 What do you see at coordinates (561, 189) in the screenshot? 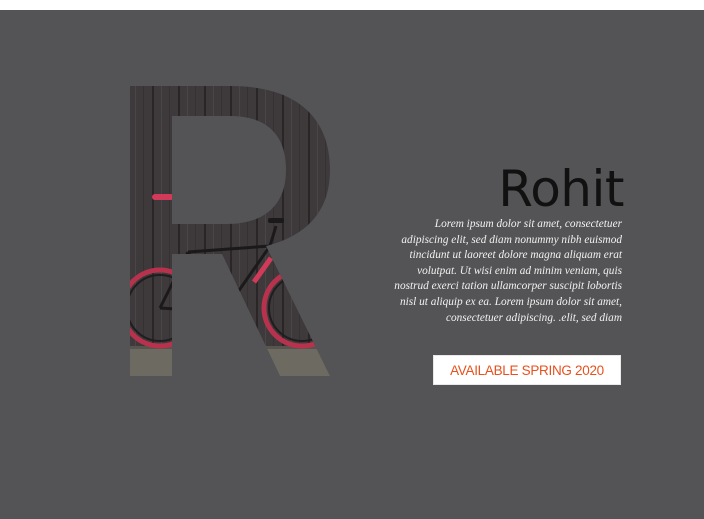
I see `title: Rohit` at bounding box center [561, 189].